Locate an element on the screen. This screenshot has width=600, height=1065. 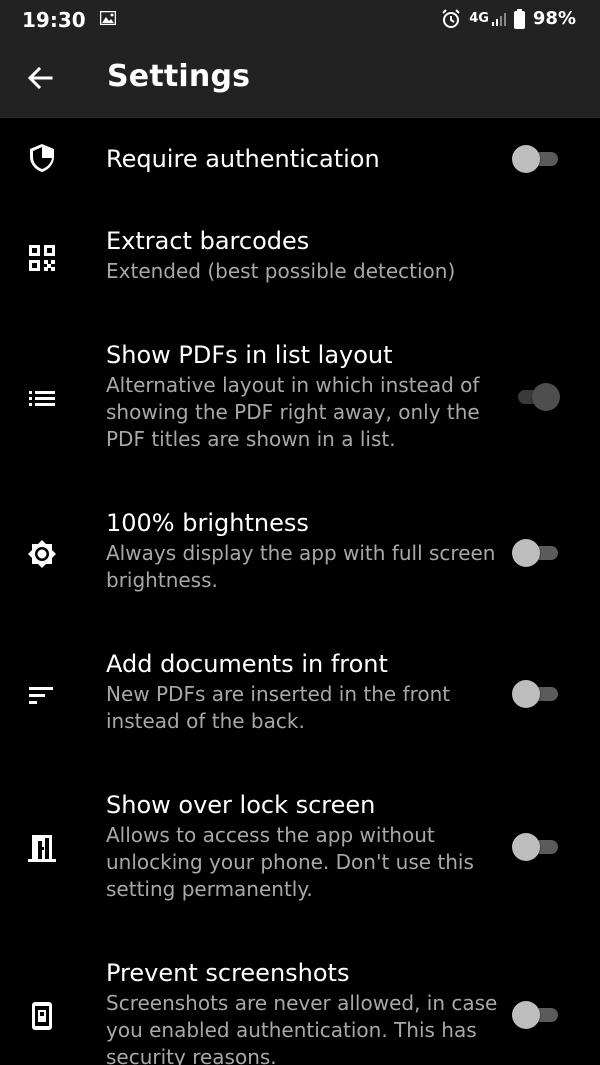
add-documents-front-toggle is located at coordinates (536, 694).